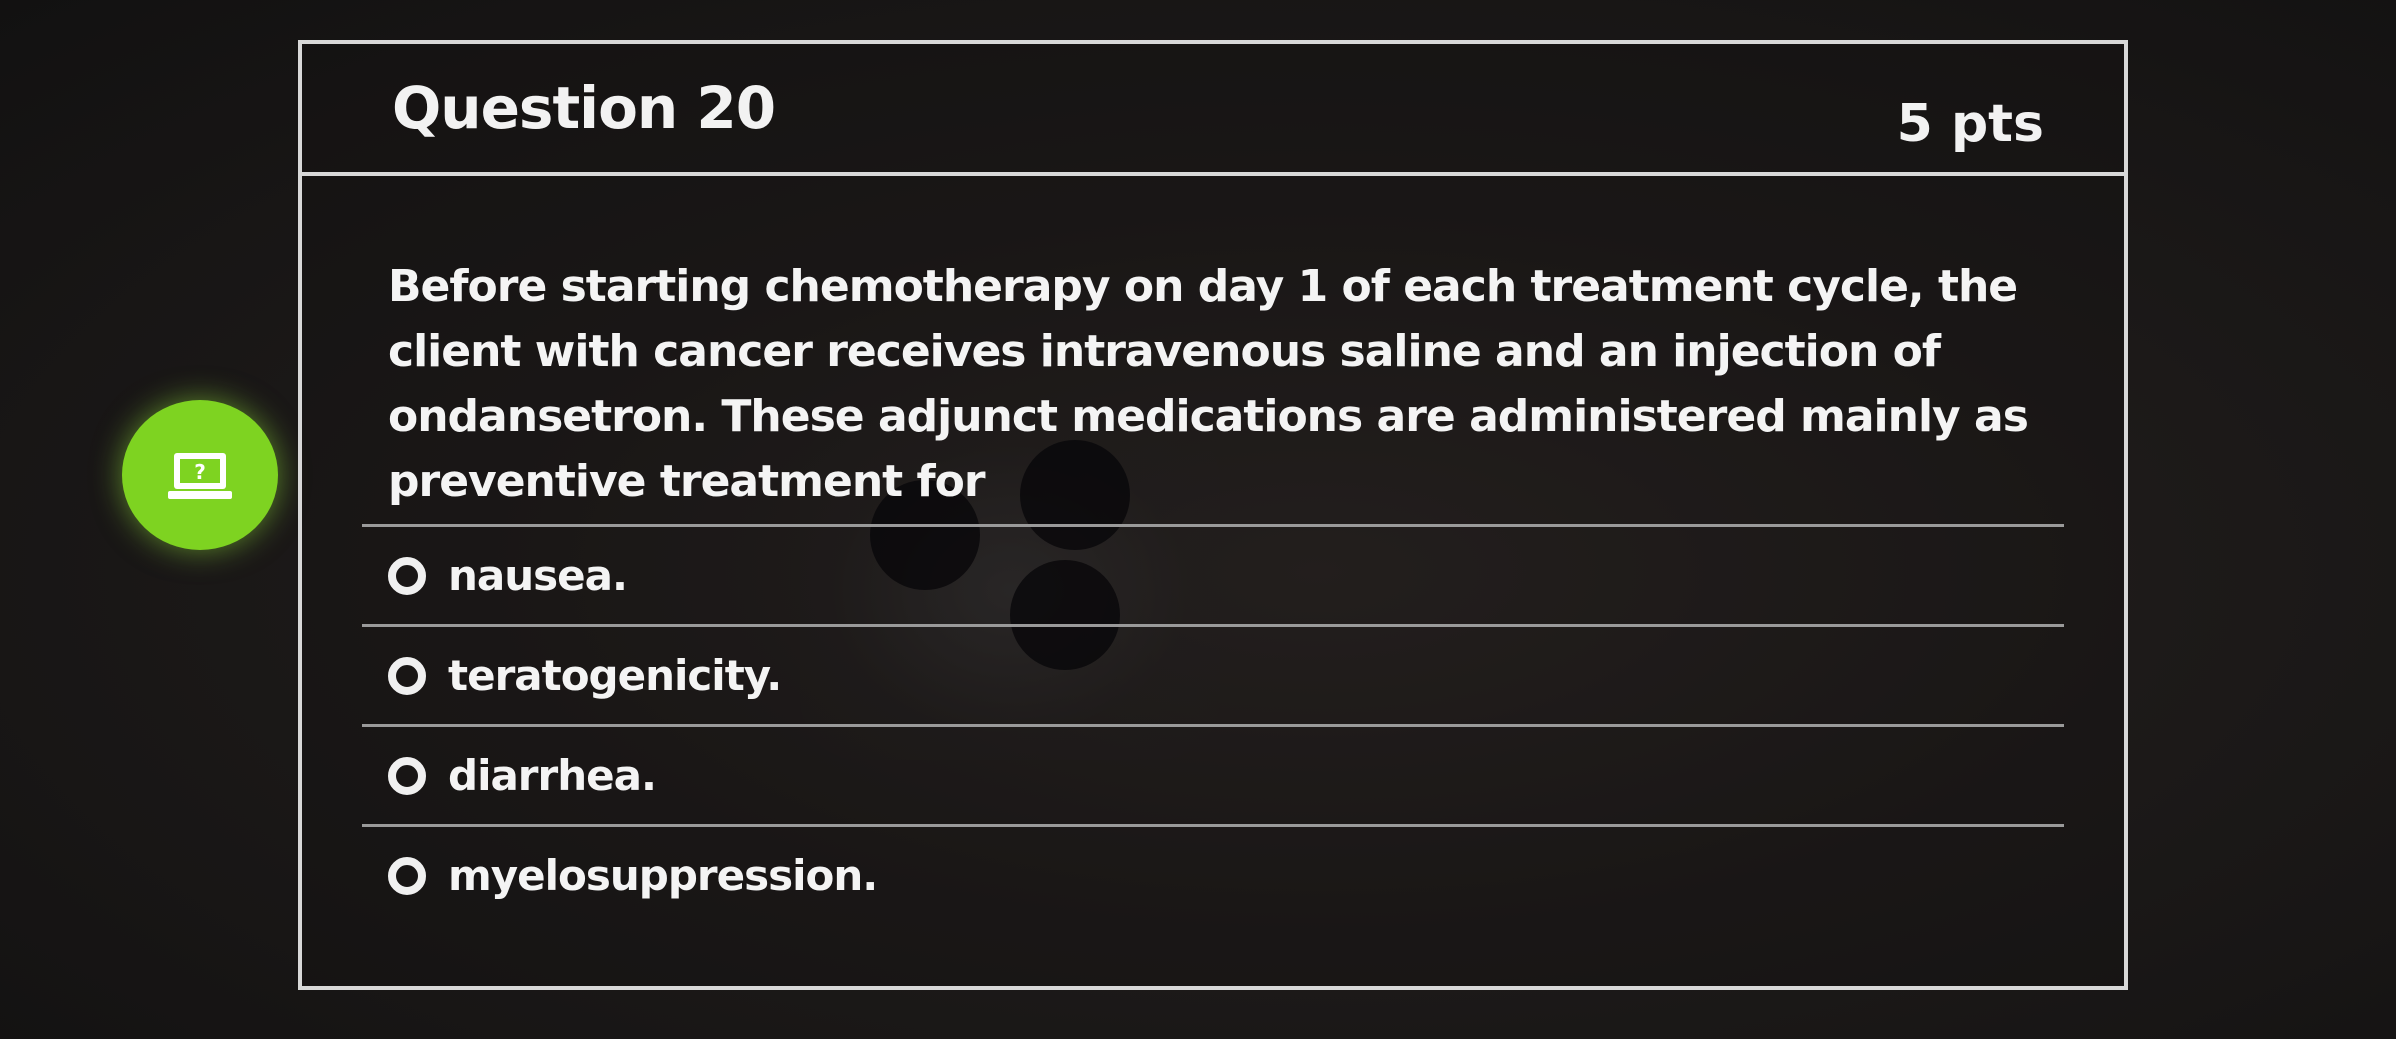 This screenshot has height=1039, width=2396. What do you see at coordinates (663, 875) in the screenshot?
I see `answer-label: myelosuppression.` at bounding box center [663, 875].